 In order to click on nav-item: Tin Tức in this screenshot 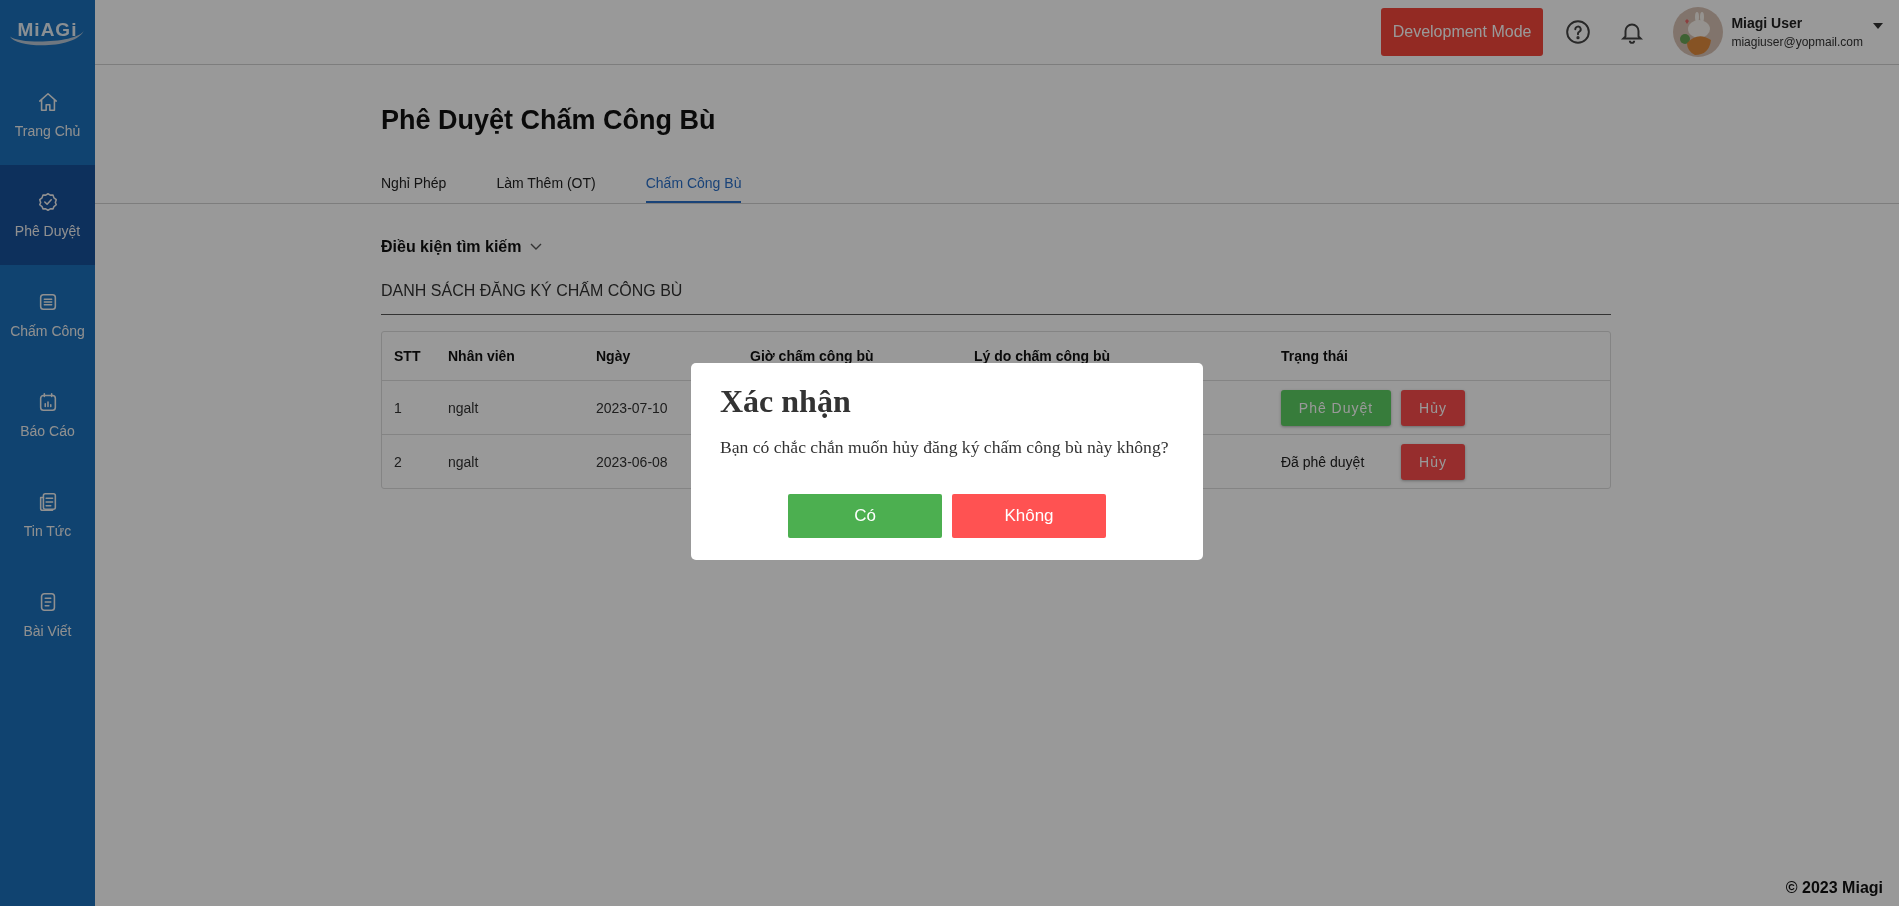, I will do `click(47, 515)`.